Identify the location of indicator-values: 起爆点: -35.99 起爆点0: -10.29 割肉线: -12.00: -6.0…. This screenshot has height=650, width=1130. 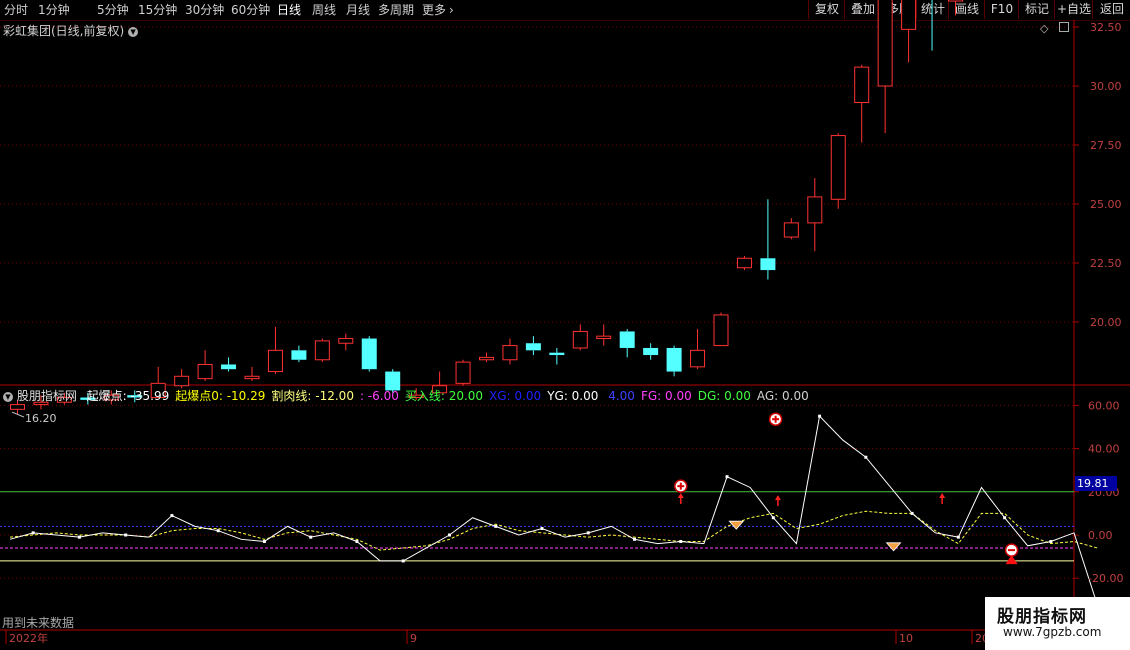
(445, 396).